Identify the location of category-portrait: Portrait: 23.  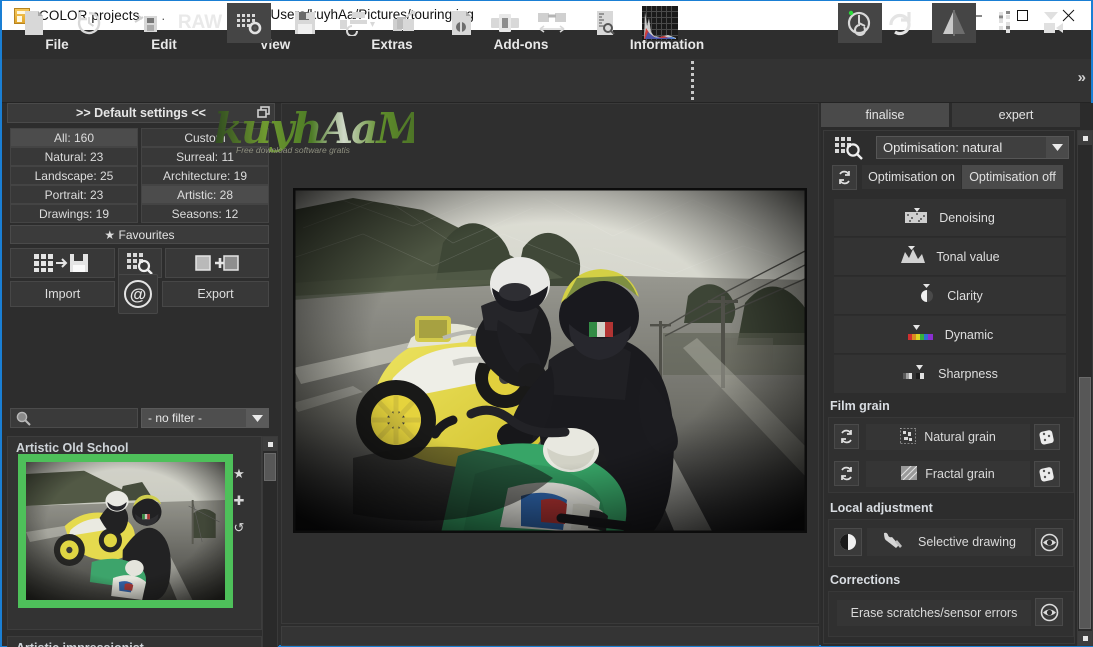
(74, 194).